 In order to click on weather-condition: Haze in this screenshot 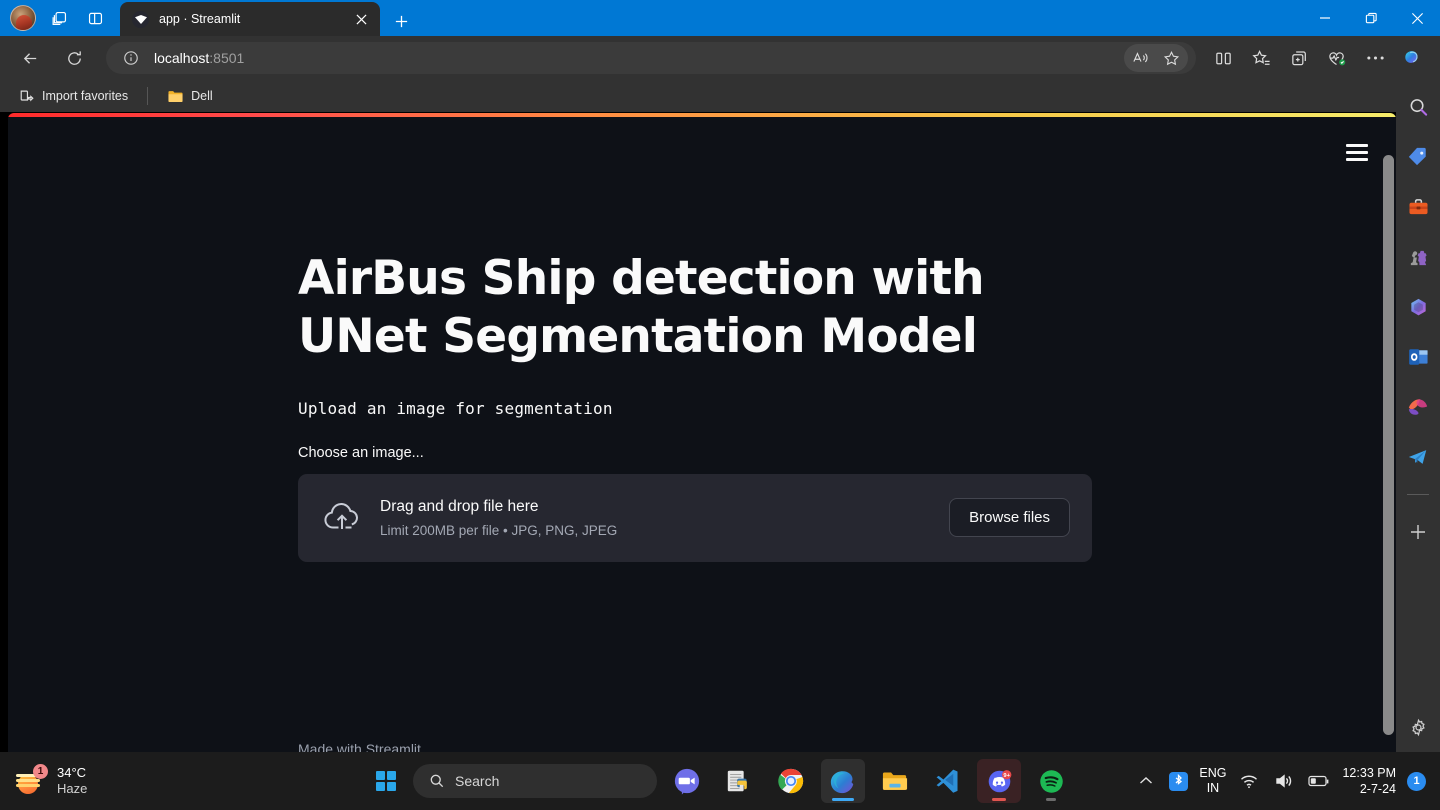, I will do `click(72, 788)`.